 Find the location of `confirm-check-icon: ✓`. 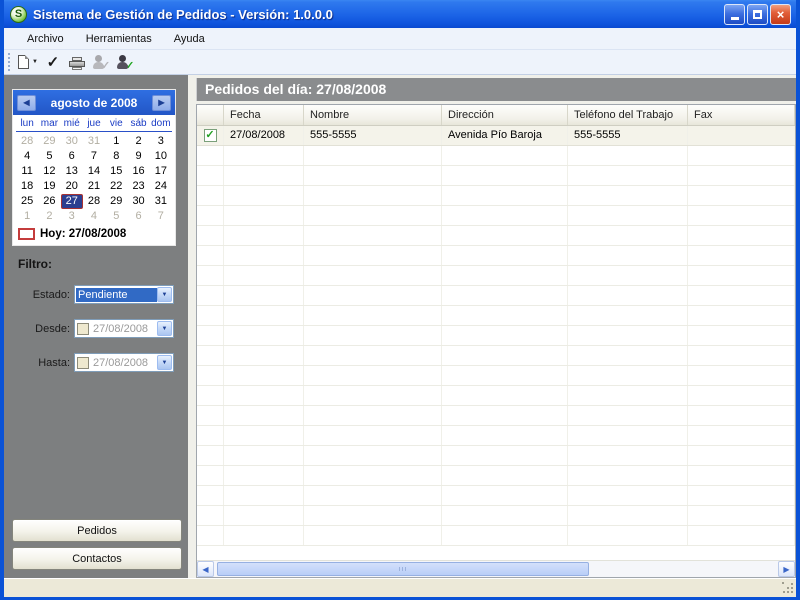

confirm-check-icon: ✓ is located at coordinates (53, 62).